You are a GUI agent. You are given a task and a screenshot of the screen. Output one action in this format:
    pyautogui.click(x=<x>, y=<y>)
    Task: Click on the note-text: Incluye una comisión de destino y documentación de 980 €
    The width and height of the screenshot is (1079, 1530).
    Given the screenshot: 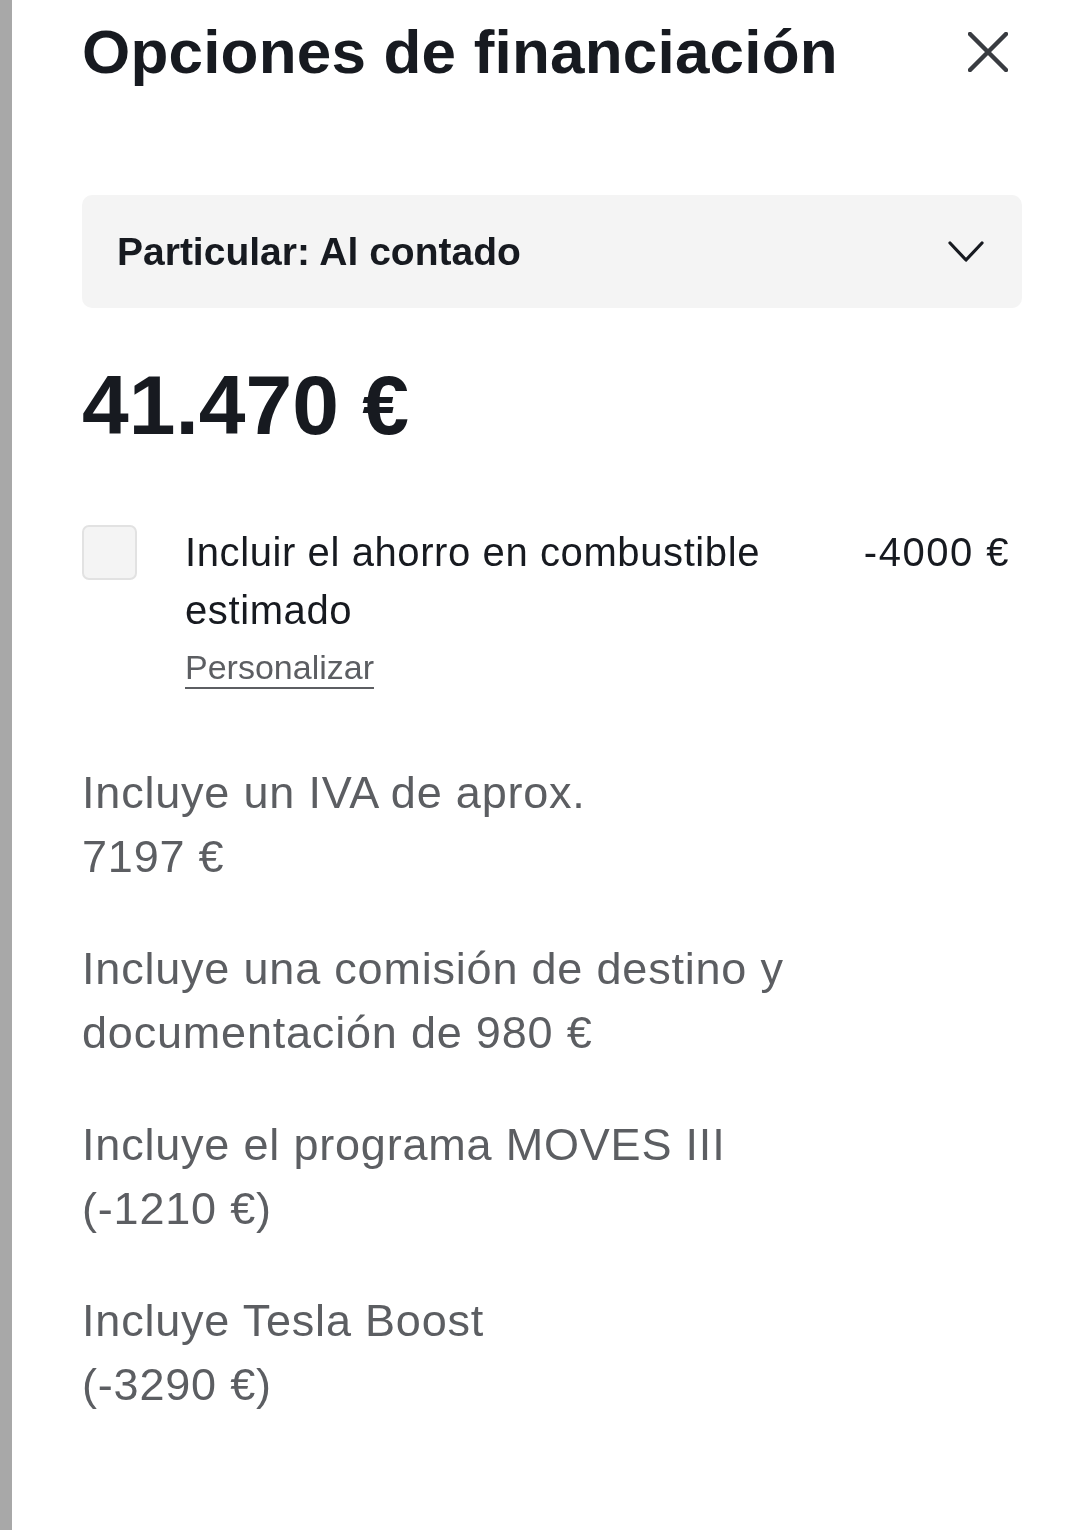 What is the action you would take?
    pyautogui.click(x=433, y=1001)
    